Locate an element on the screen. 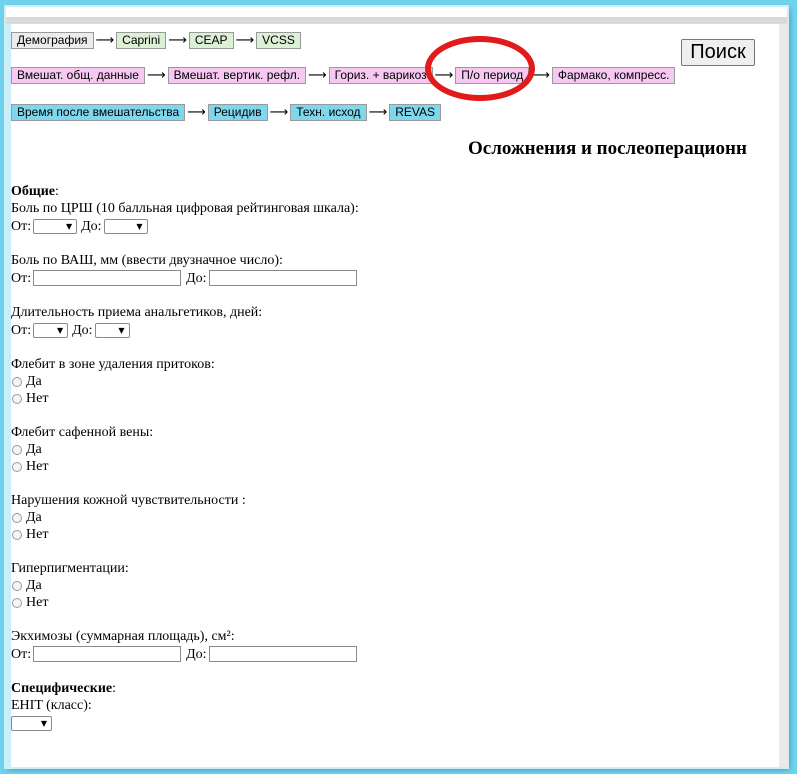 Image resolution: width=797 pixels, height=774 pixels. skin-sensitivity-no: Нет is located at coordinates (391, 534).